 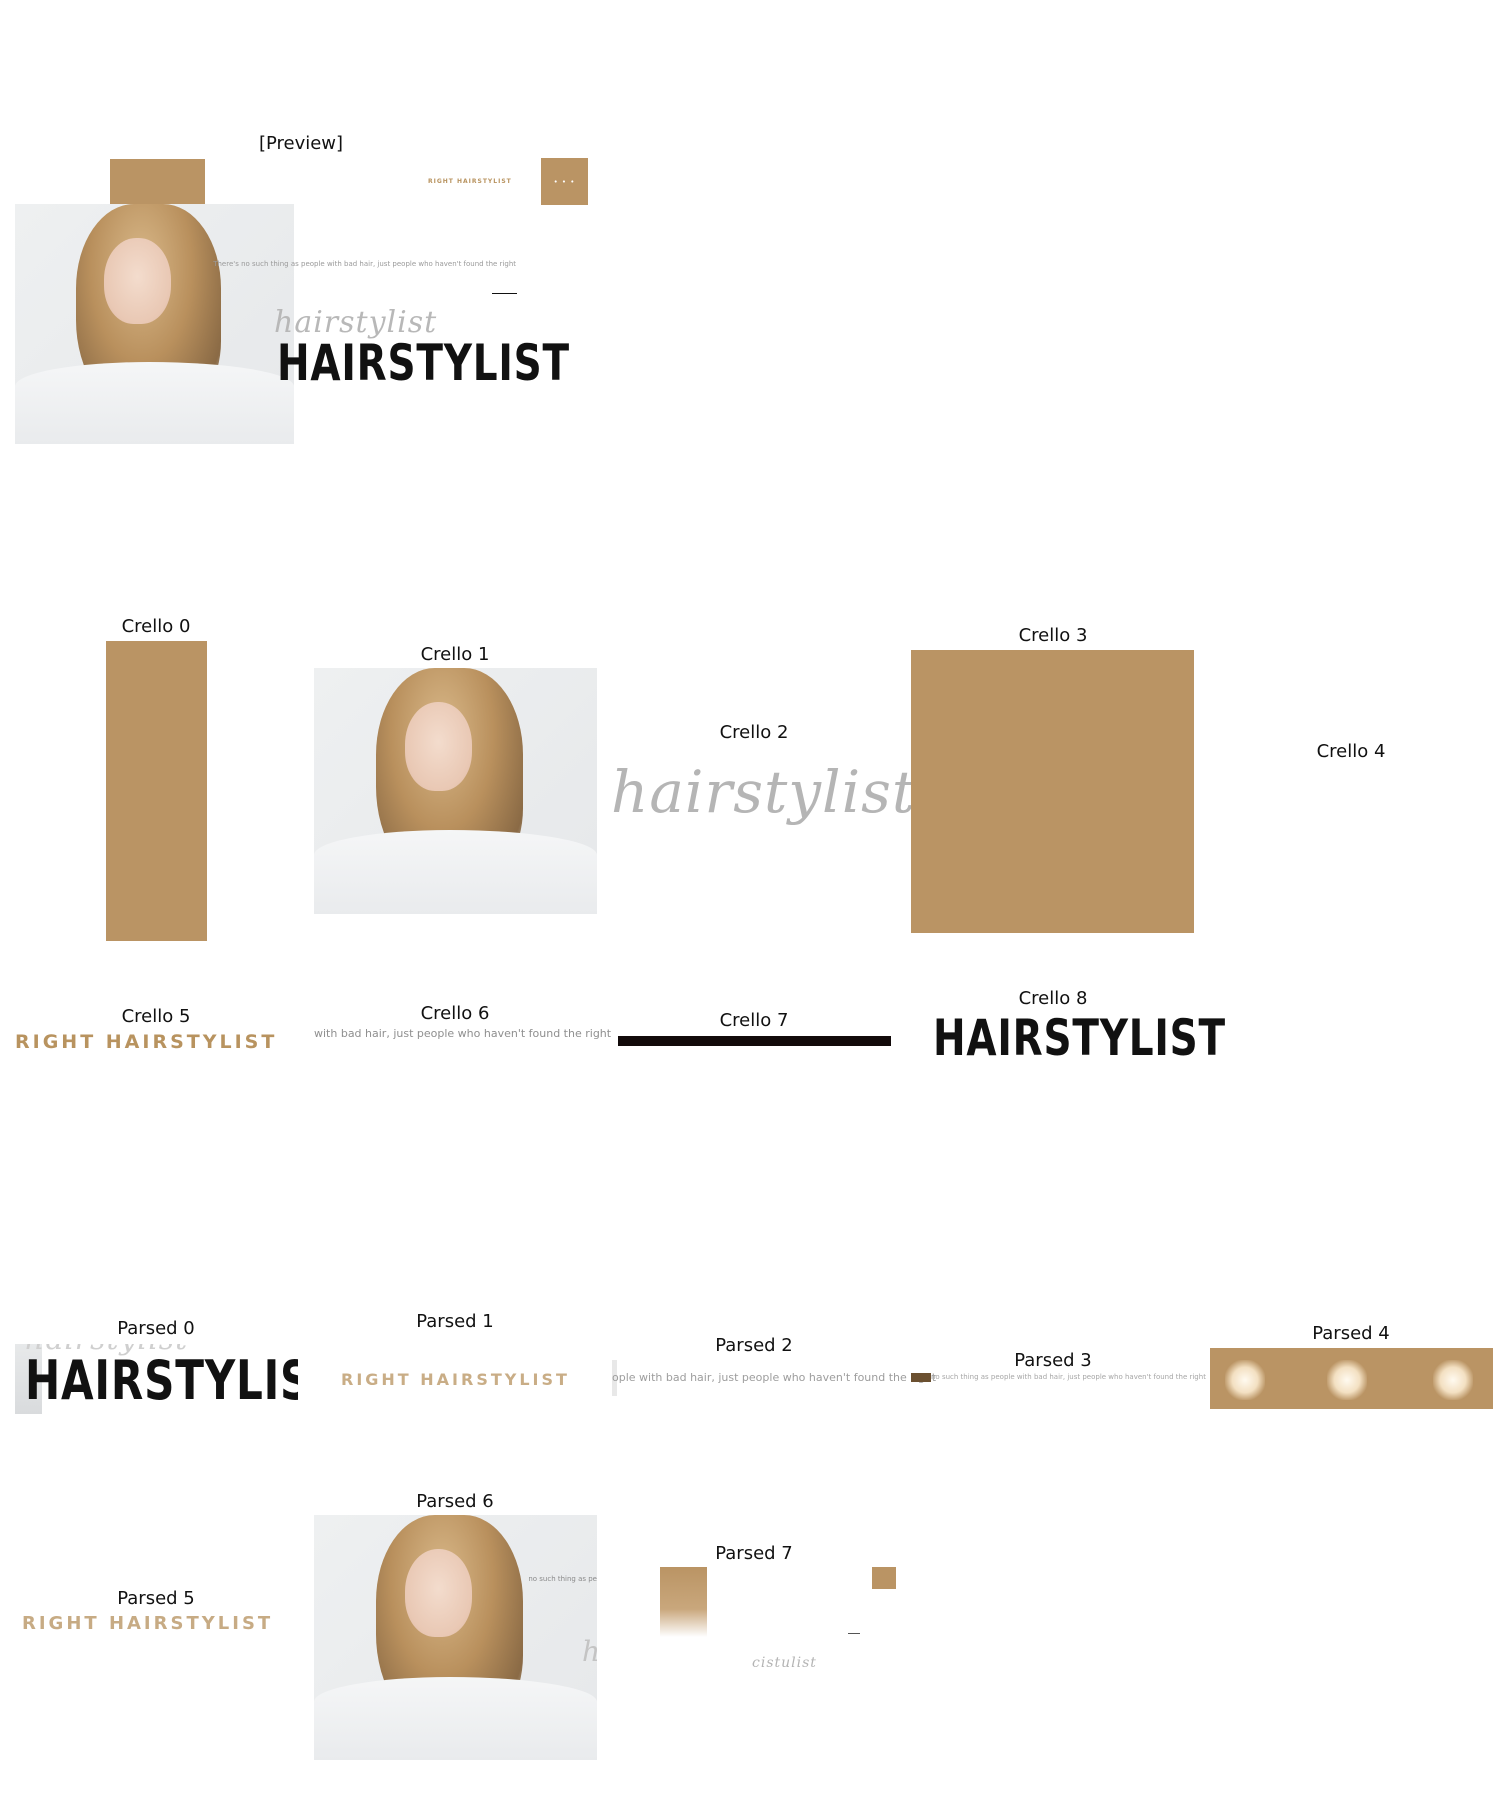 What do you see at coordinates (754, 1041) in the screenshot?
I see `crello-7-divider` at bounding box center [754, 1041].